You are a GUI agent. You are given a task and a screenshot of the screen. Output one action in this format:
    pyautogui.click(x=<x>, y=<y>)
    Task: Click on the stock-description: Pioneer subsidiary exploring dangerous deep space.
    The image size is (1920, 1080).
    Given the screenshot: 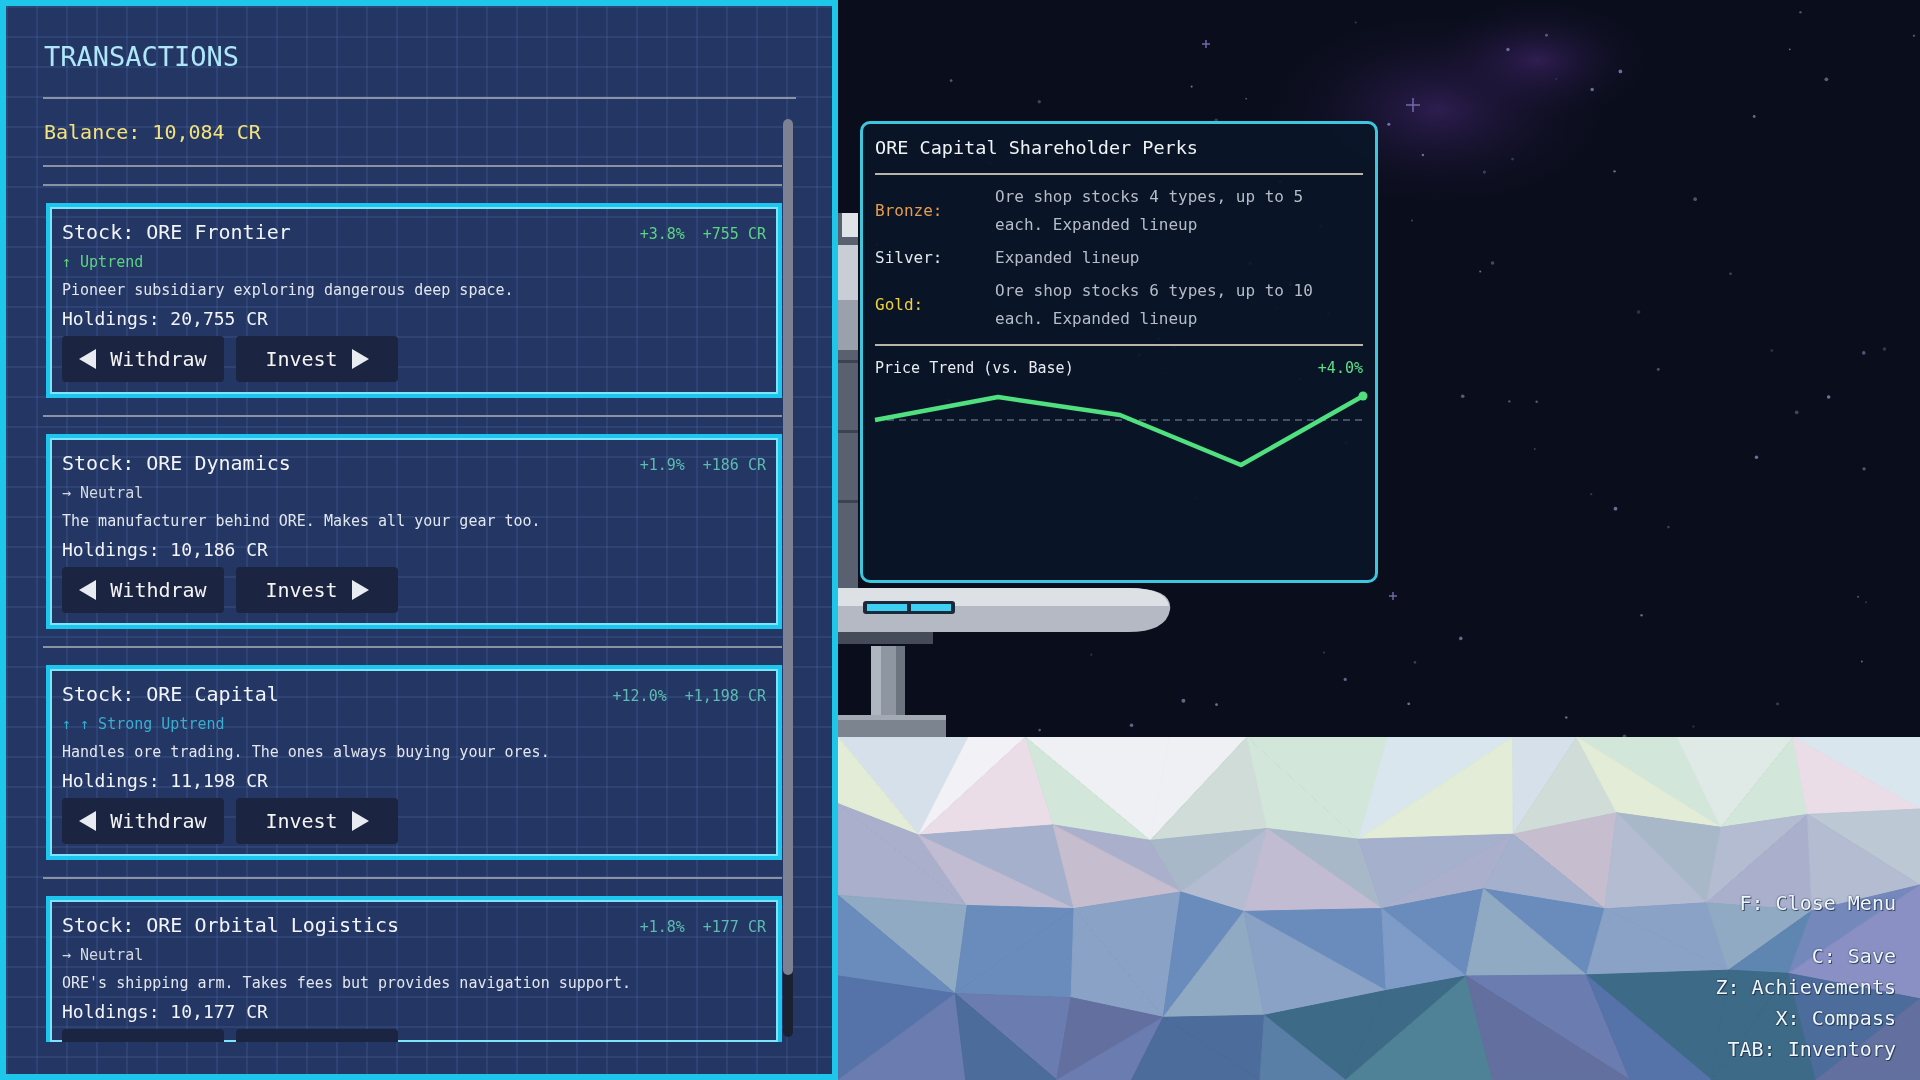 What is the action you would take?
    pyautogui.click(x=288, y=290)
    